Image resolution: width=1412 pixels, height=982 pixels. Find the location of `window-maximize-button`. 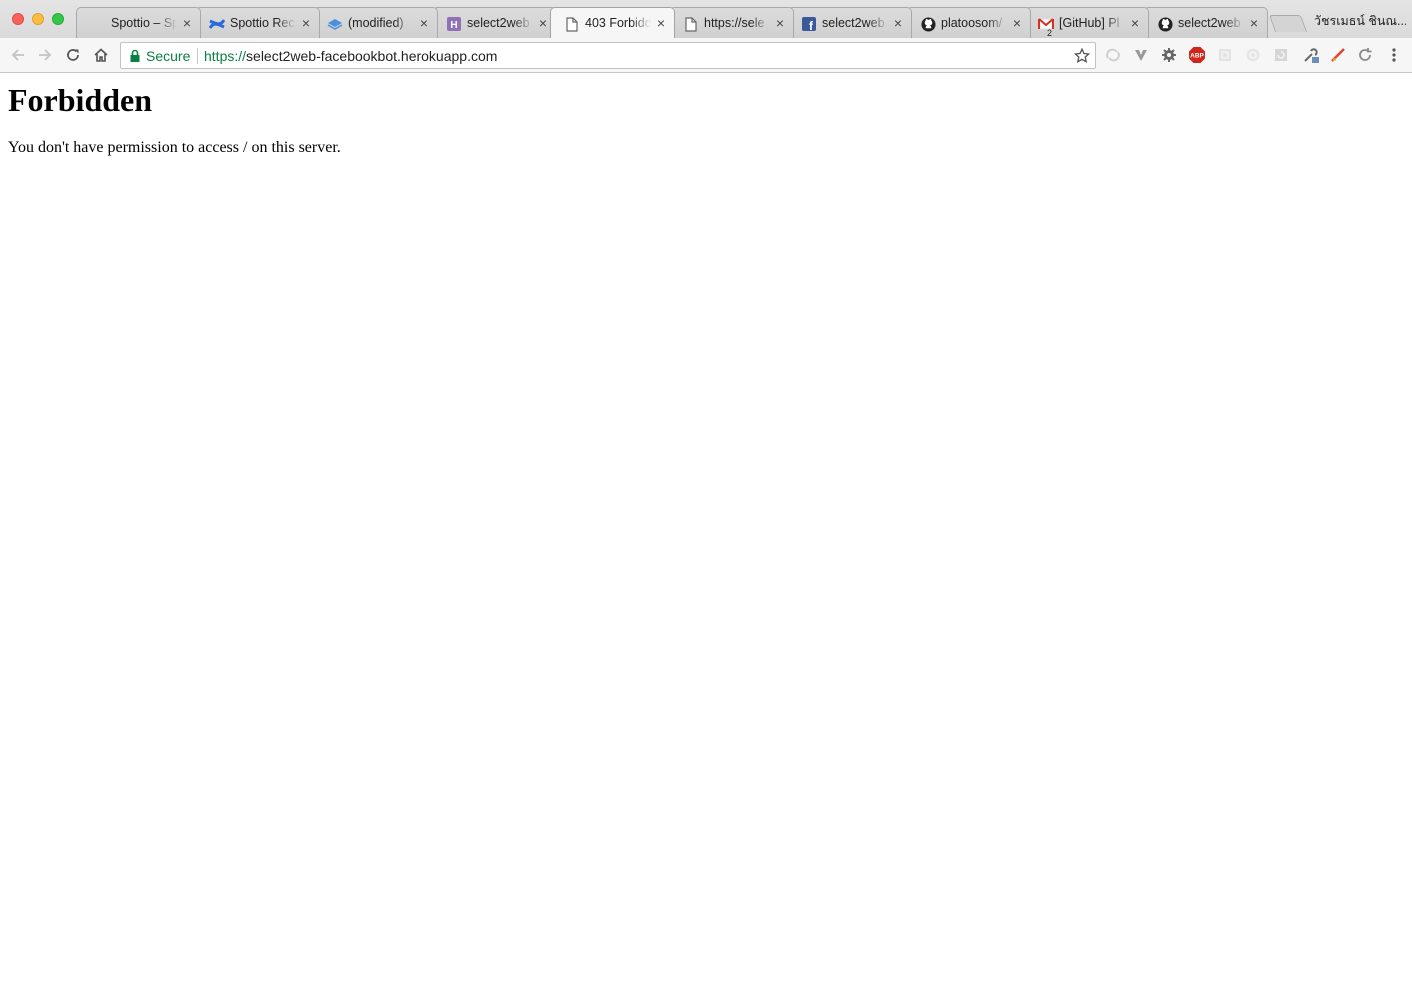

window-maximize-button is located at coordinates (58, 19).